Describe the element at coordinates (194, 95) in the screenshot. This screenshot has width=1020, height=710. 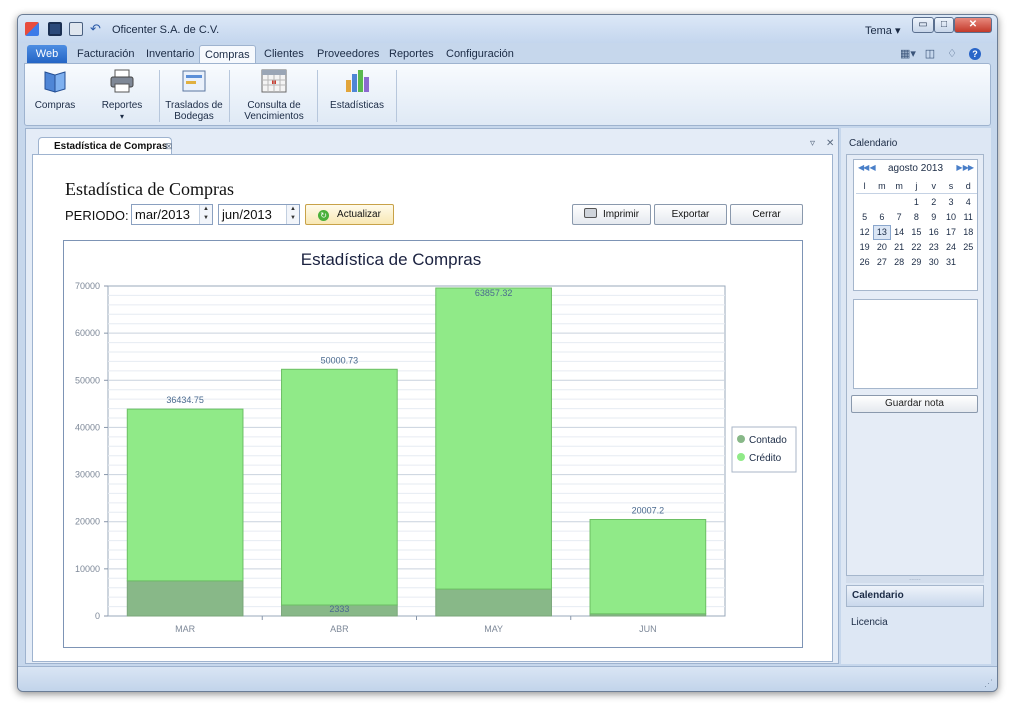
I see `traslados-bodegas-button: Traslados de Bodegas` at that location.